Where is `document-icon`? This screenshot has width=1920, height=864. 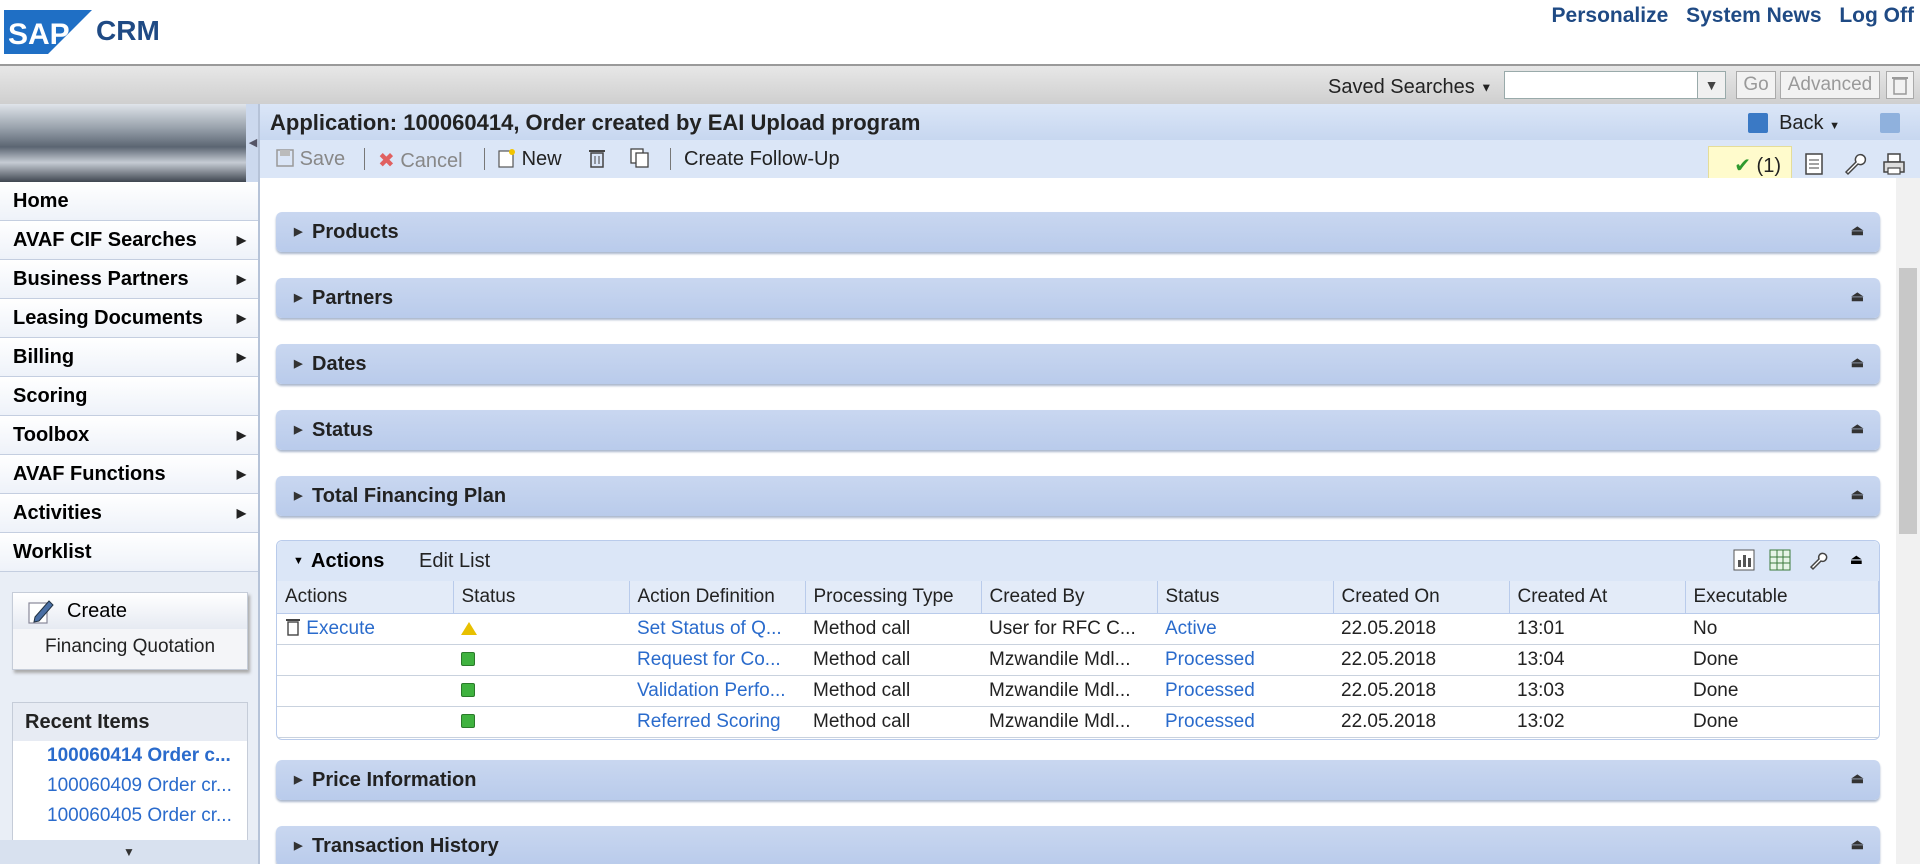 document-icon is located at coordinates (1814, 164).